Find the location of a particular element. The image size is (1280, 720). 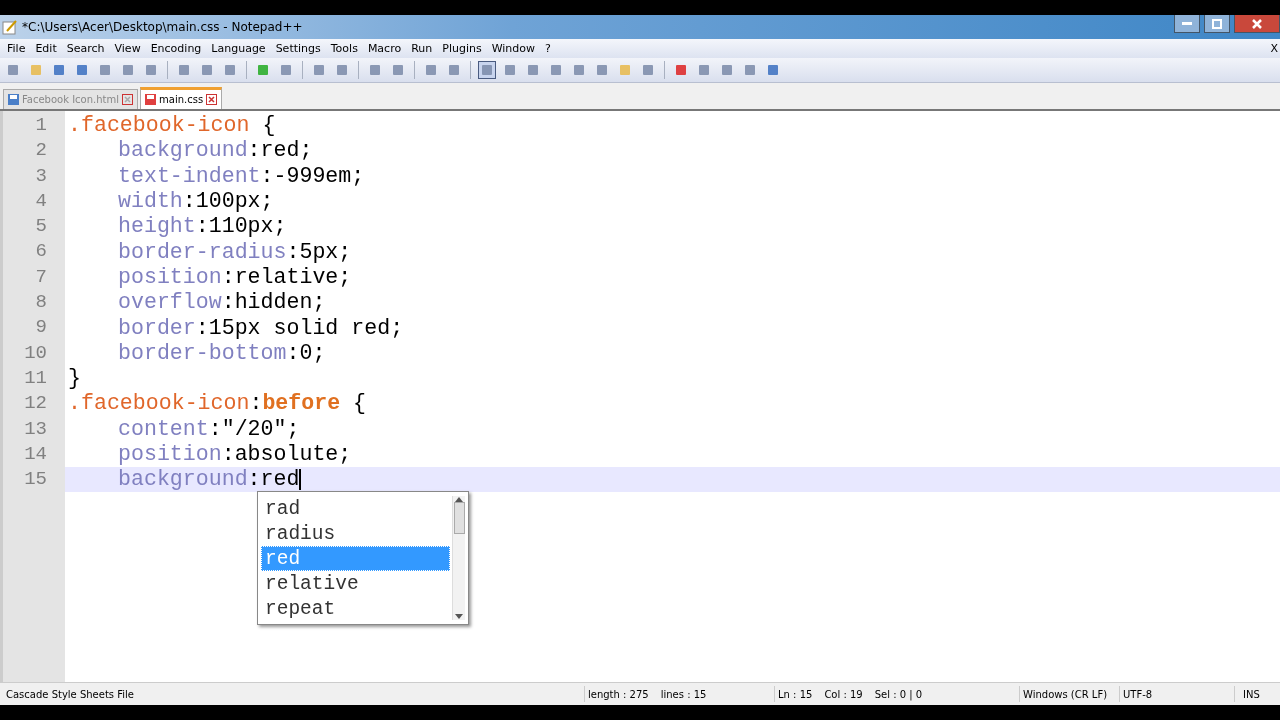

line-number: 3 is located at coordinates (41, 176).